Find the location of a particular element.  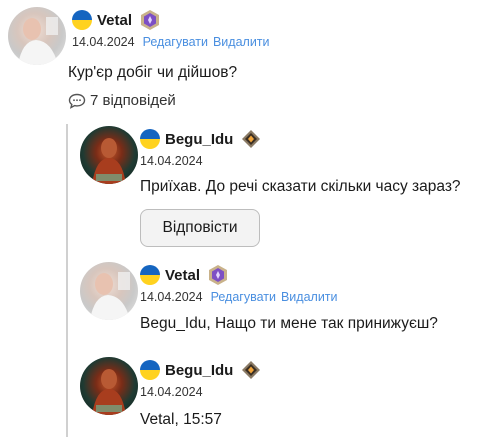

replies-toggle: 7 відповідей is located at coordinates (122, 100).